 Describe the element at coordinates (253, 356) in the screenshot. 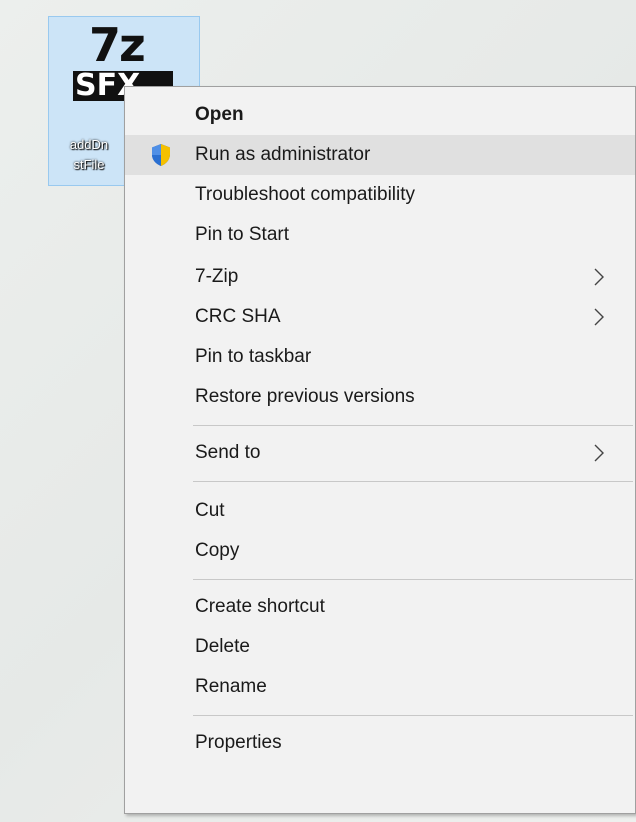

I see `menu-item-label: Pin to taskbar` at that location.